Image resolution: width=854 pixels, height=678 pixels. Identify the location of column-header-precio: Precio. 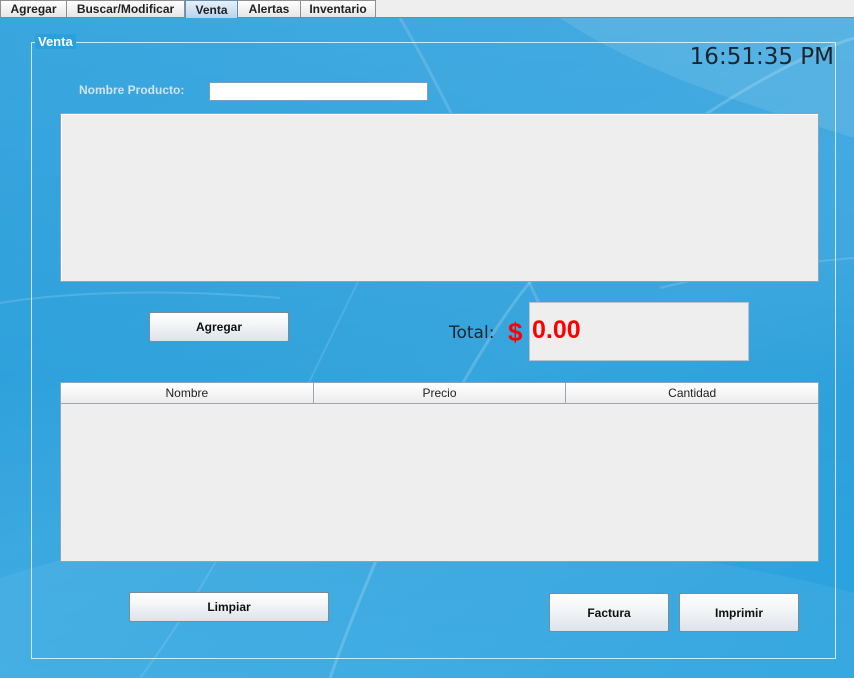
(440, 393).